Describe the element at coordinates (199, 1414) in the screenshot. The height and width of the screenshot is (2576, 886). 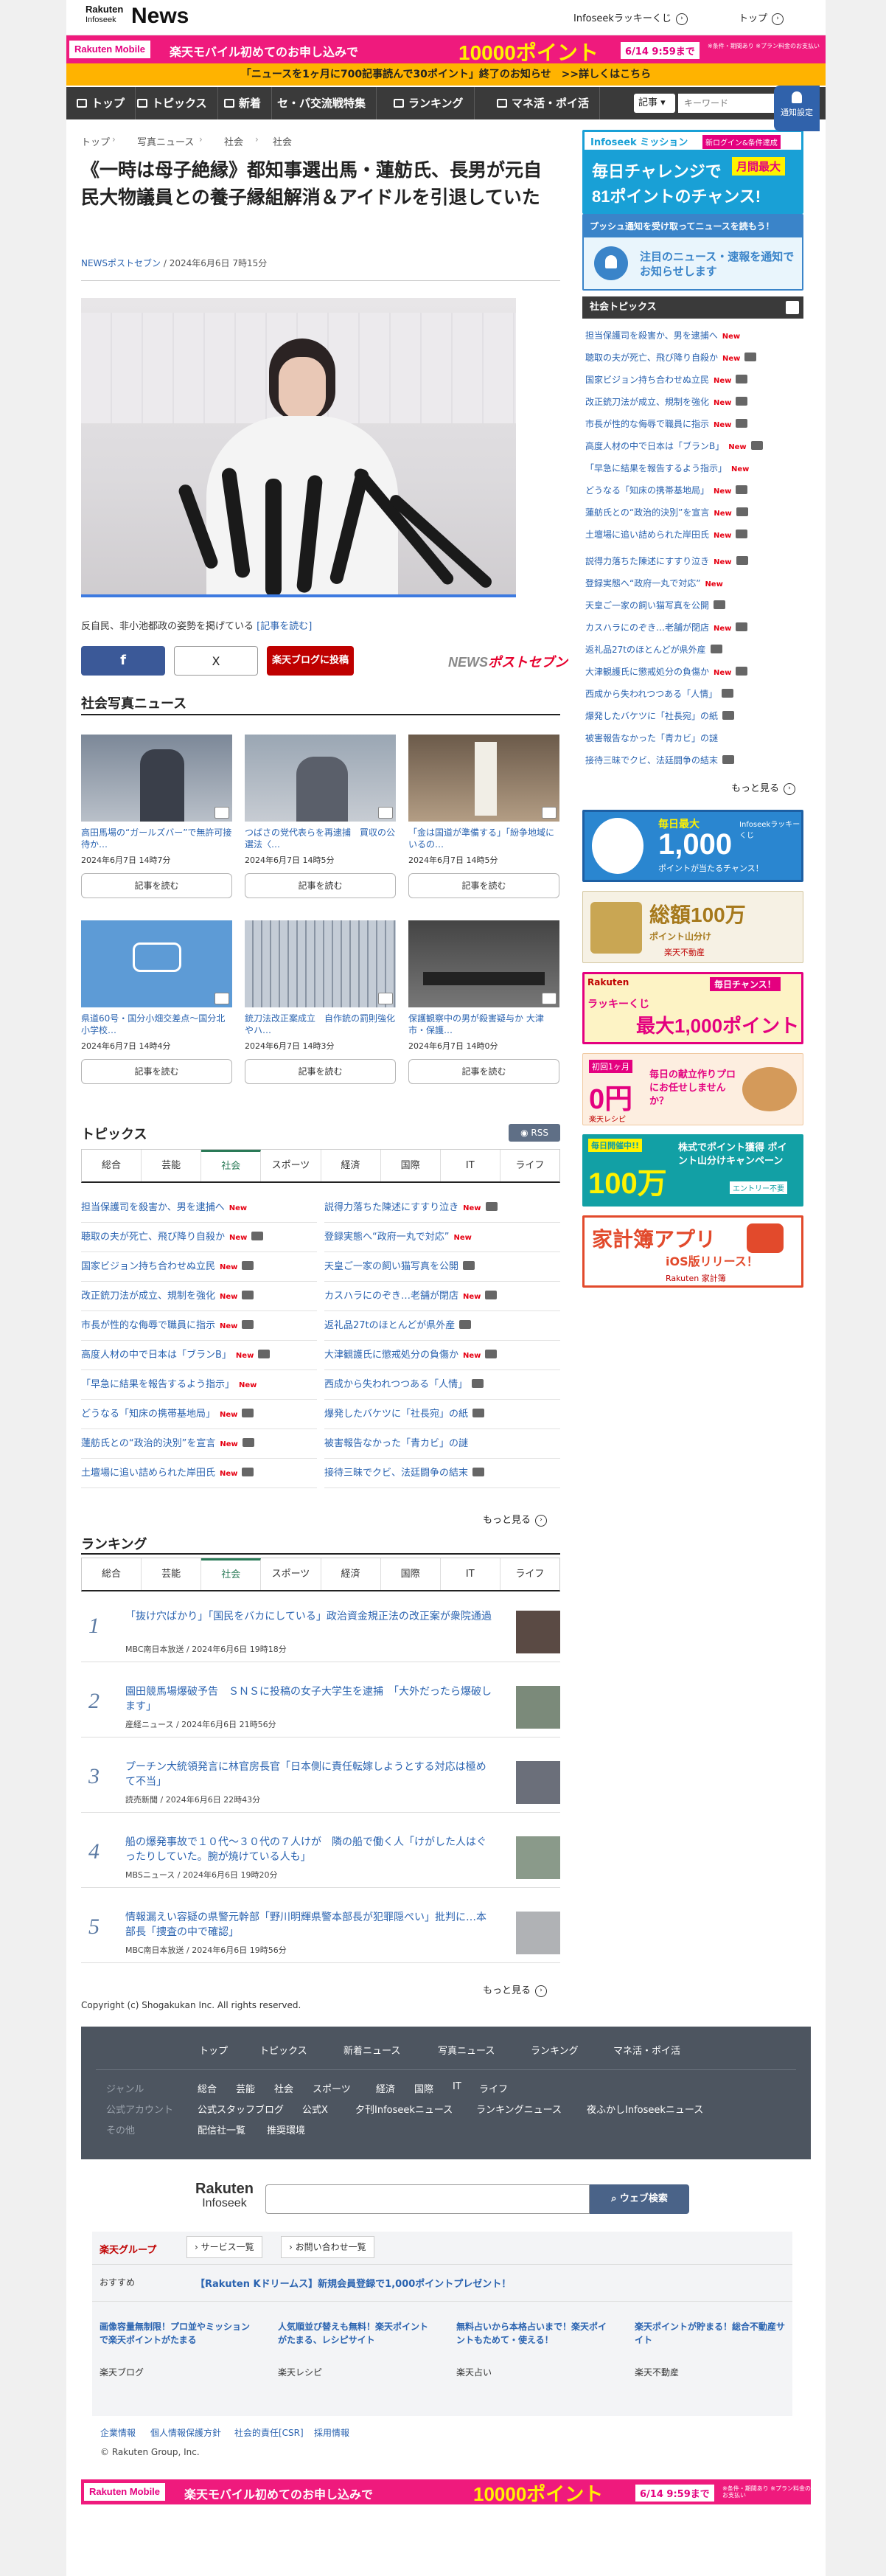
I see `topic-row: どうなる「知床の携帯基地局」 New` at that location.